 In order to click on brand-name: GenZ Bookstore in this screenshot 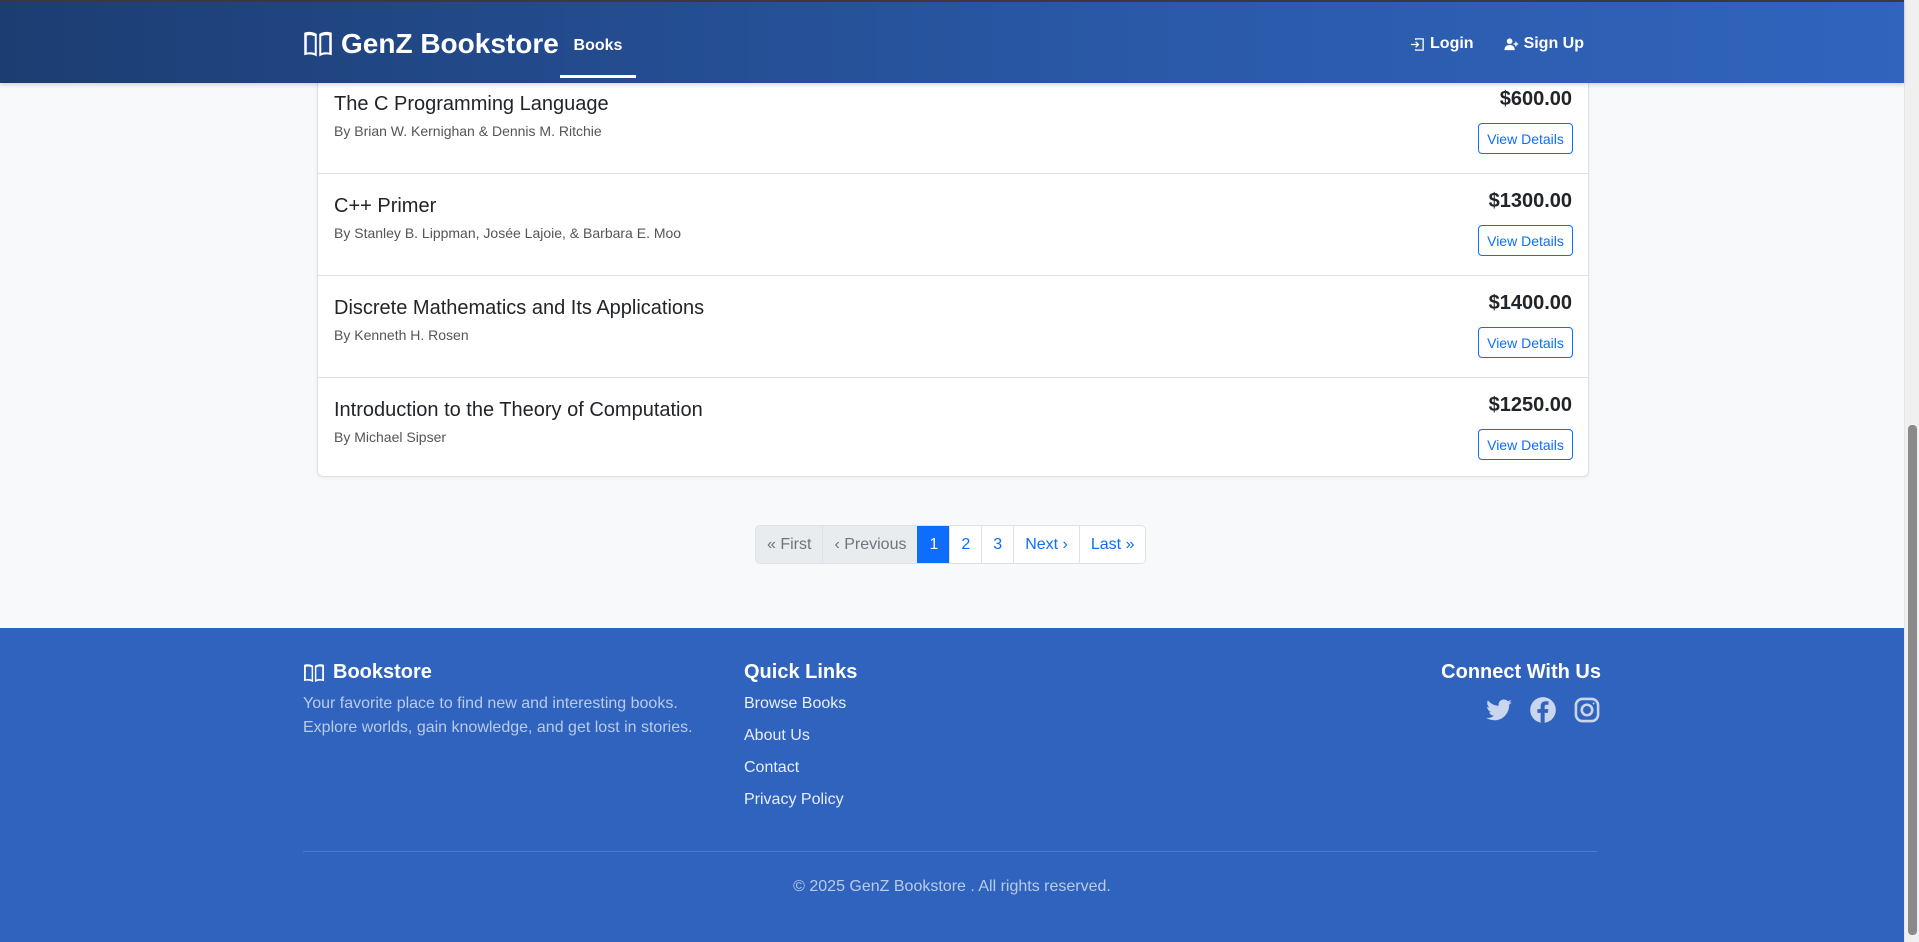, I will do `click(450, 43)`.